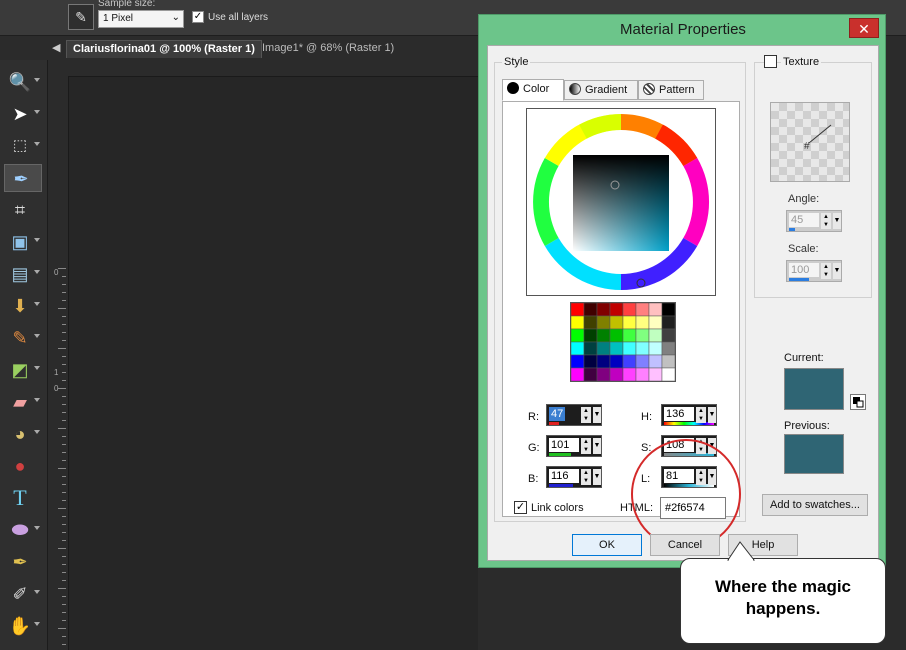  What do you see at coordinates (23, 178) in the screenshot?
I see `dropper-tool: ✒` at bounding box center [23, 178].